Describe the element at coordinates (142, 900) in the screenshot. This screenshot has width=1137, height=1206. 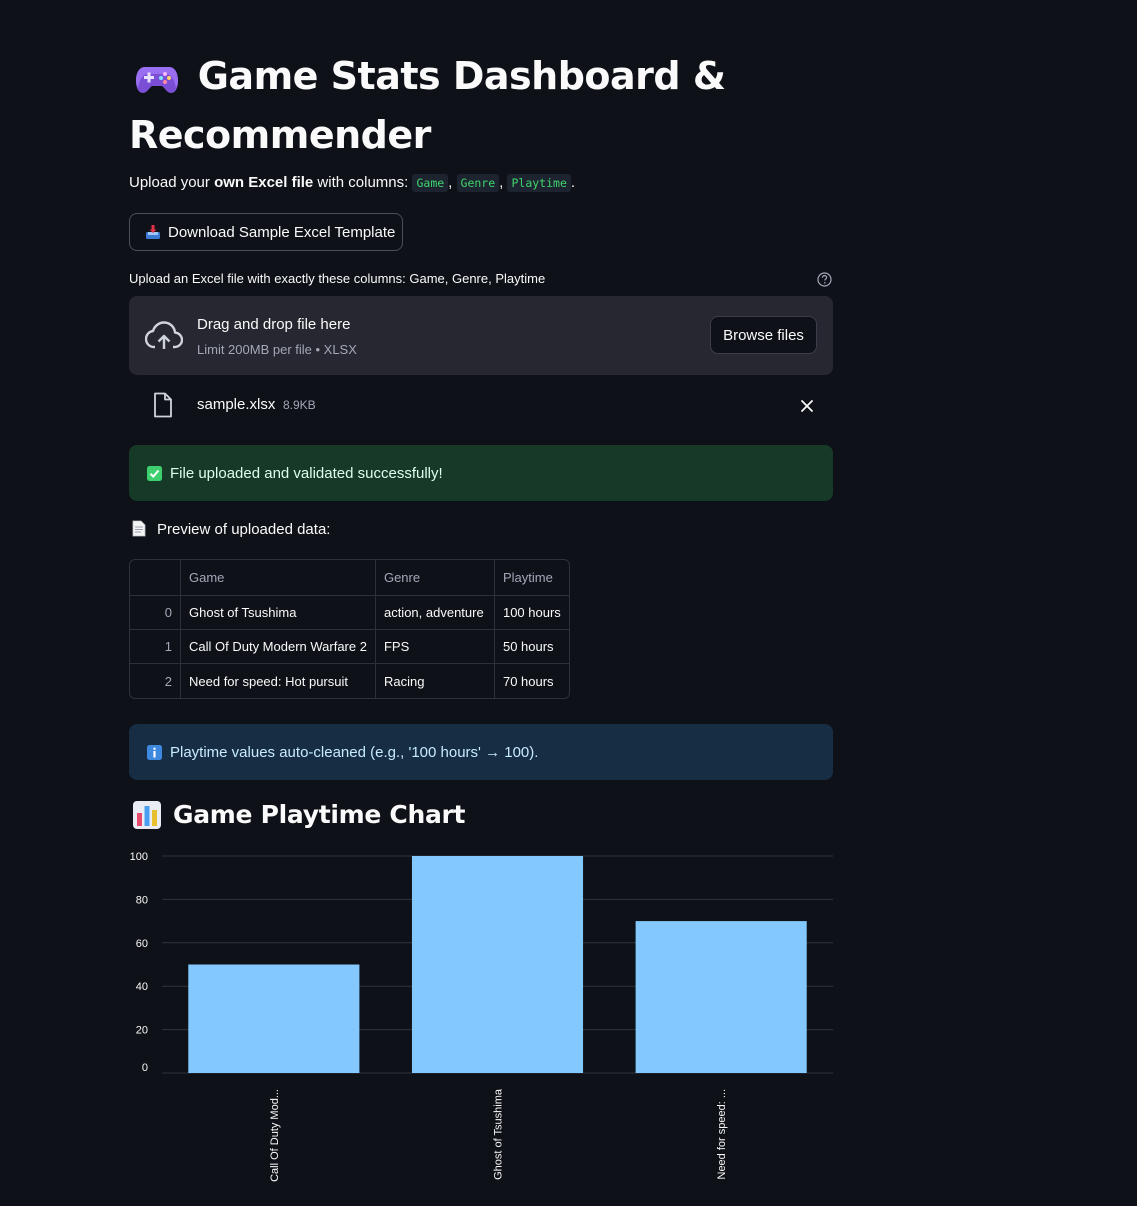
I see `y-tick-label: 80` at that location.